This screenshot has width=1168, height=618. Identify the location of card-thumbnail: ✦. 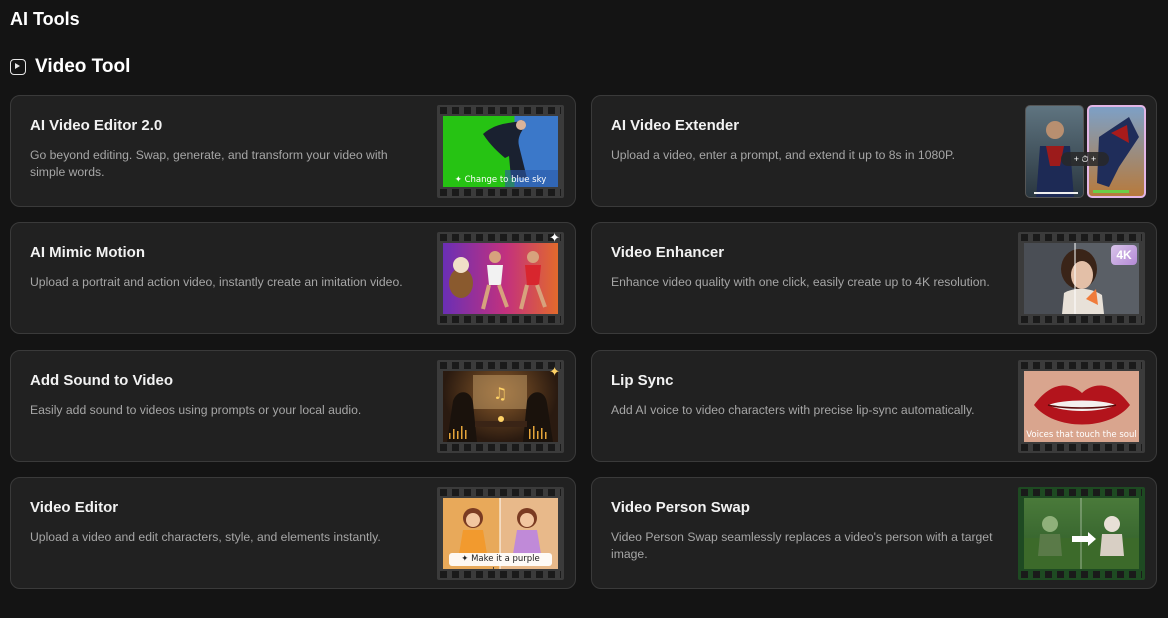
(500, 277).